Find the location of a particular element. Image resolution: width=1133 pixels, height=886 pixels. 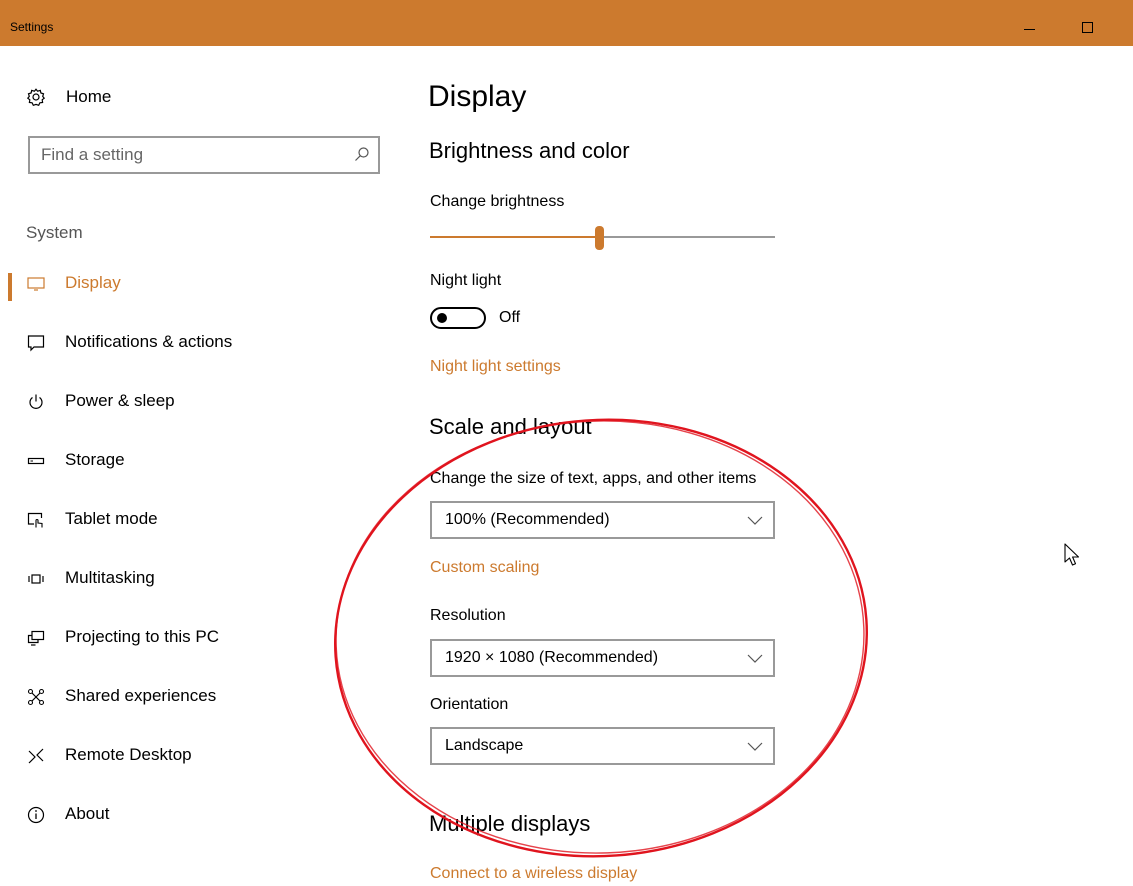

home-label: Home is located at coordinates (89, 96).